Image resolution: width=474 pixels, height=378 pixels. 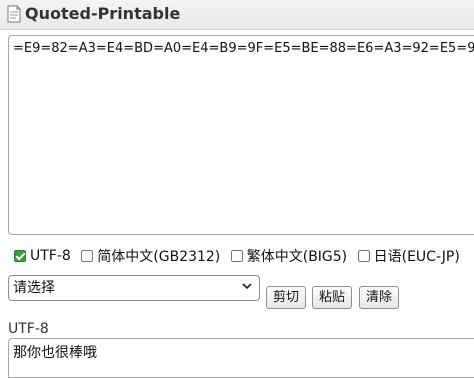 What do you see at coordinates (237, 15) in the screenshot?
I see `header-bar: Quoted-Printable` at bounding box center [237, 15].